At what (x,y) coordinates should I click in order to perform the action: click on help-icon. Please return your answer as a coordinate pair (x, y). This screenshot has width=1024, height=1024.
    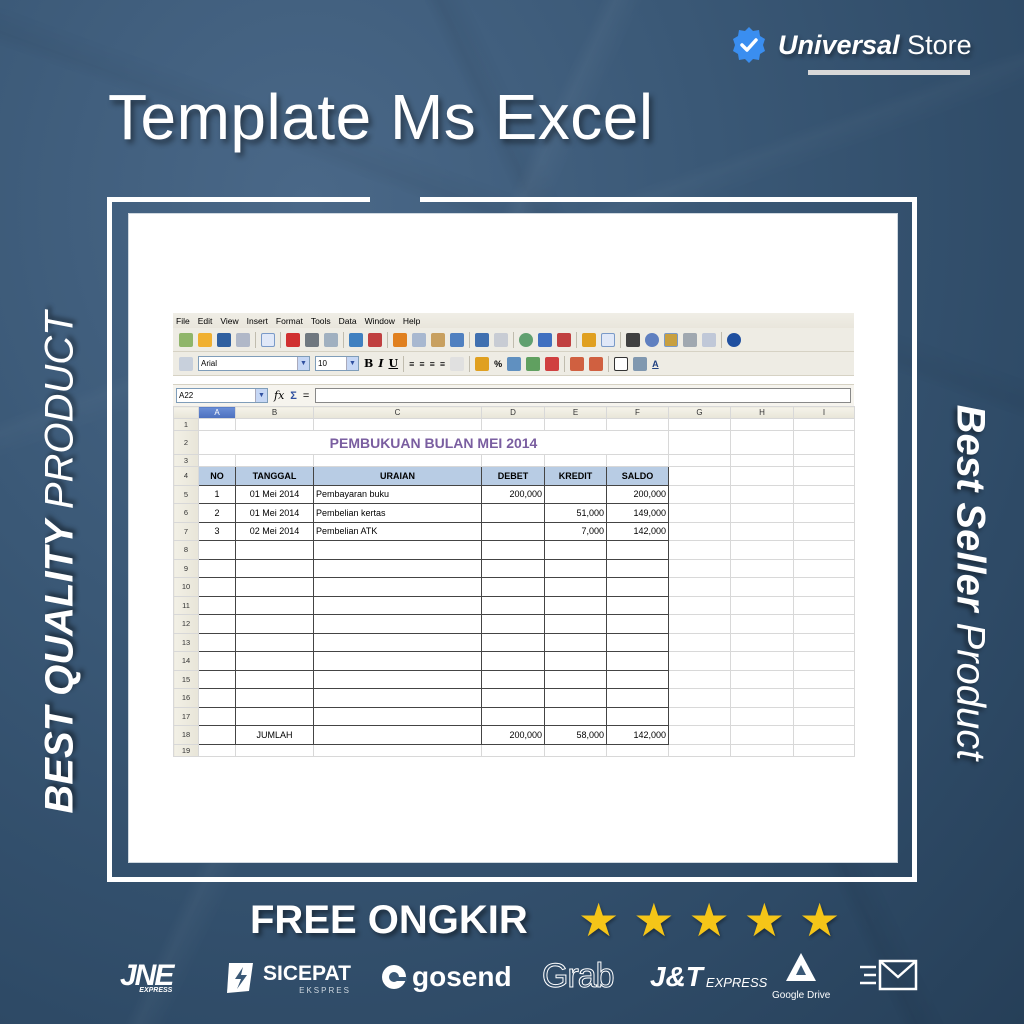
    Looking at the image, I should click on (734, 339).